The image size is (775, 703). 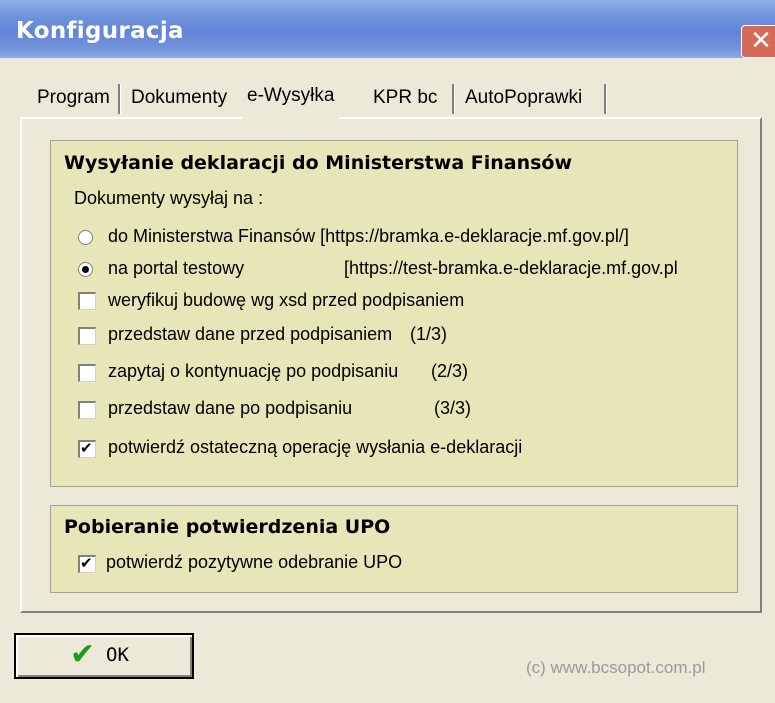 What do you see at coordinates (250, 334) in the screenshot?
I see `checkbox-show-before-sign-label: przedstaw dane przed podpisaniem` at bounding box center [250, 334].